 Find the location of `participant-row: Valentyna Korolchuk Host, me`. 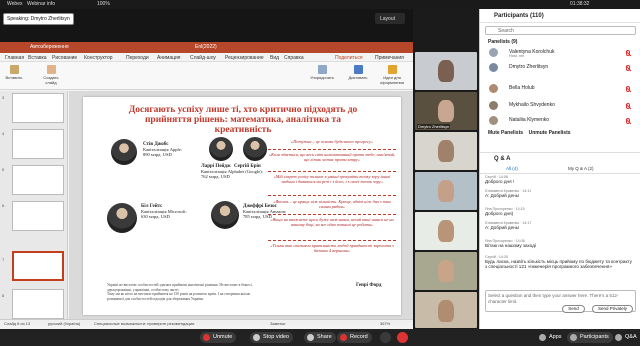

participant-row: Valentyna Korolchuk Host, me is located at coordinates (560, 53).